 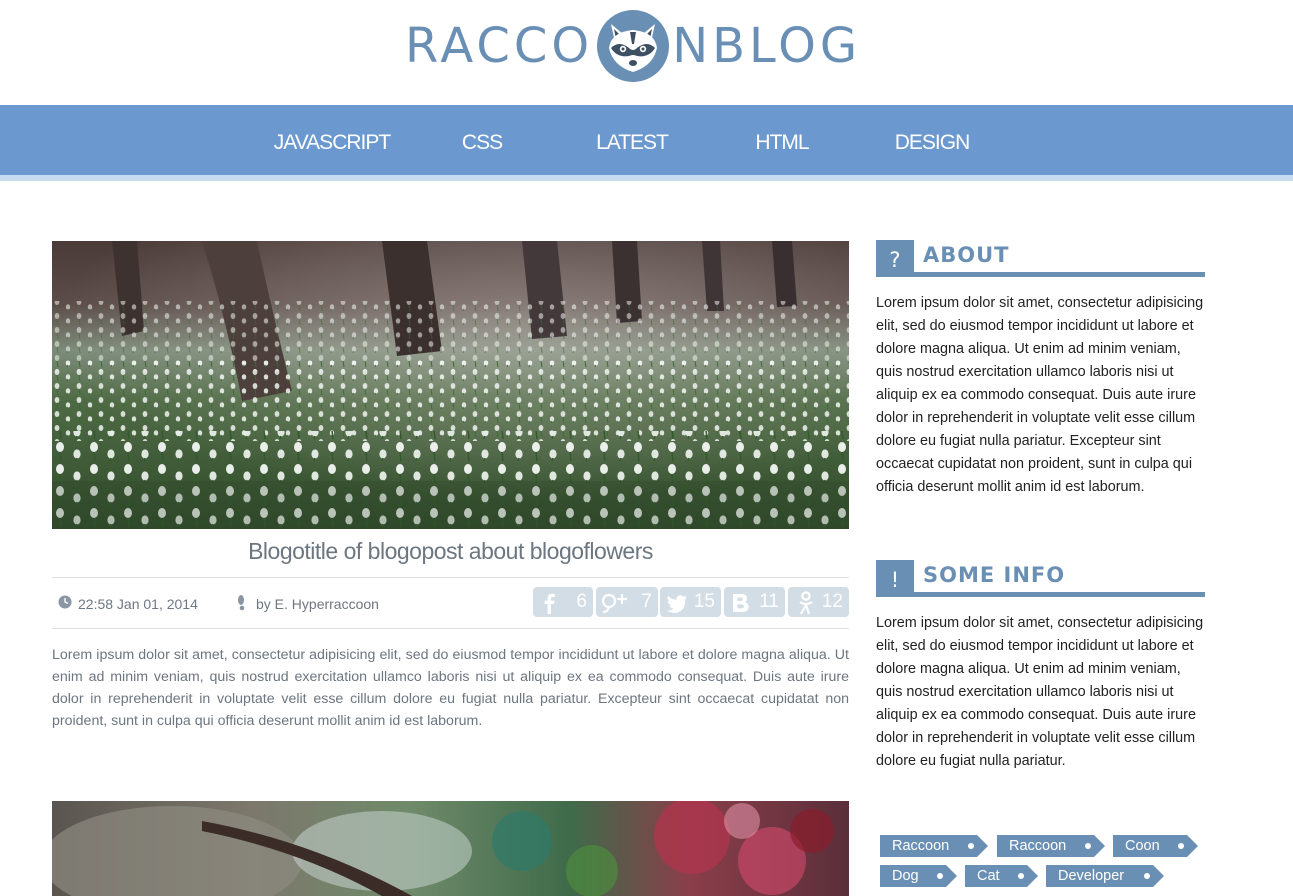 What do you see at coordinates (932, 140) in the screenshot?
I see `nav-item-design: DESIGN` at bounding box center [932, 140].